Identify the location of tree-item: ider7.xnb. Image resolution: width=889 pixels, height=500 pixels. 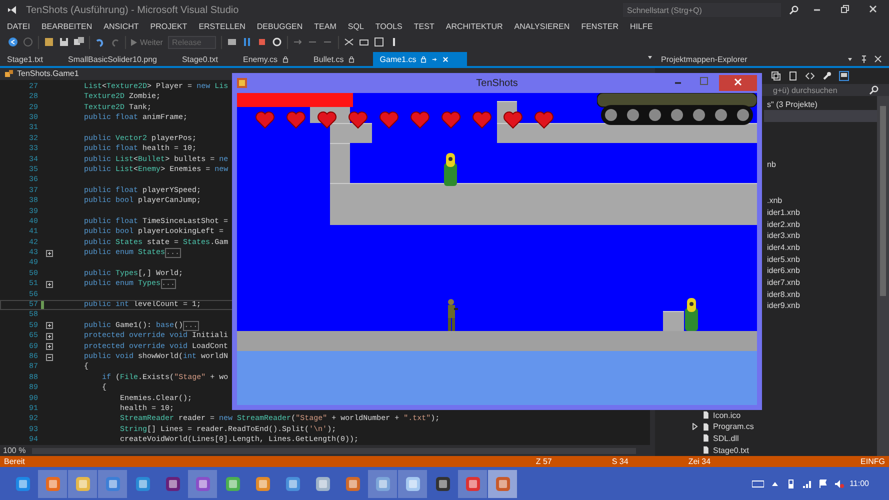
(783, 283).